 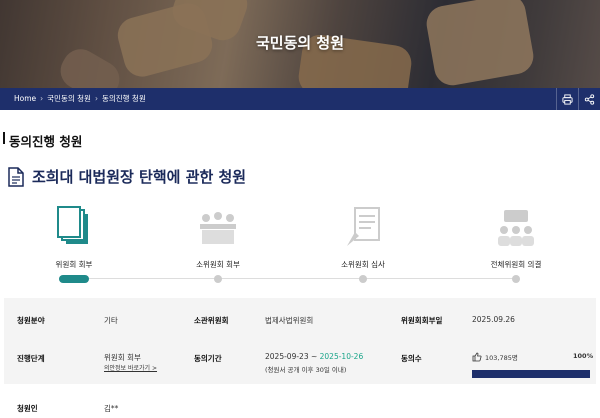 I want to click on progress-percent: 100%, so click(x=583, y=356).